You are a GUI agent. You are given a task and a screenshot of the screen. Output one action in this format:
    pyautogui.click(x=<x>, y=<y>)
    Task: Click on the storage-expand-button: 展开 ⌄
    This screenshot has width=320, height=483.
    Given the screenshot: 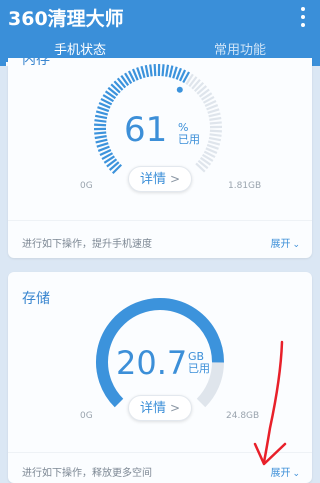 What is the action you would take?
    pyautogui.click(x=285, y=471)
    